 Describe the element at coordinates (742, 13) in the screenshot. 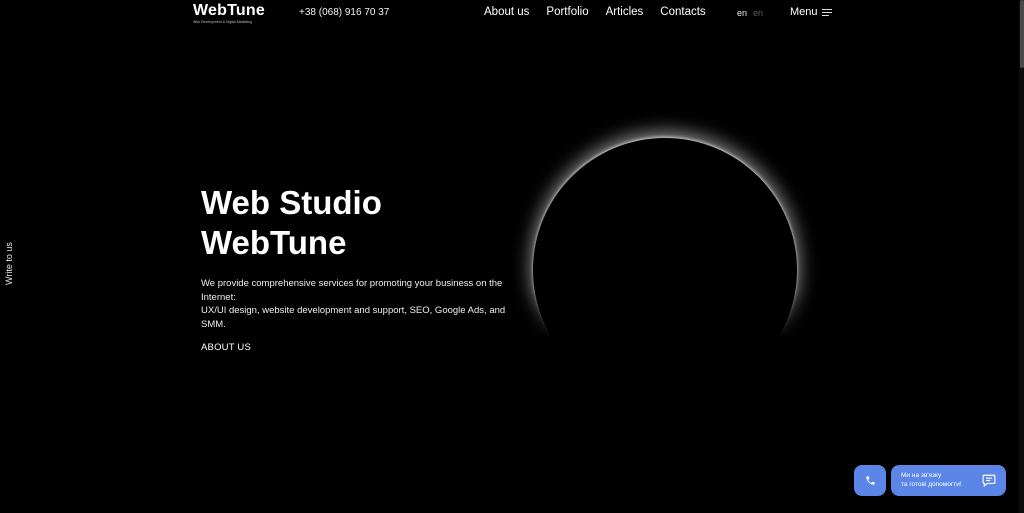

I see `lang-current: en` at that location.